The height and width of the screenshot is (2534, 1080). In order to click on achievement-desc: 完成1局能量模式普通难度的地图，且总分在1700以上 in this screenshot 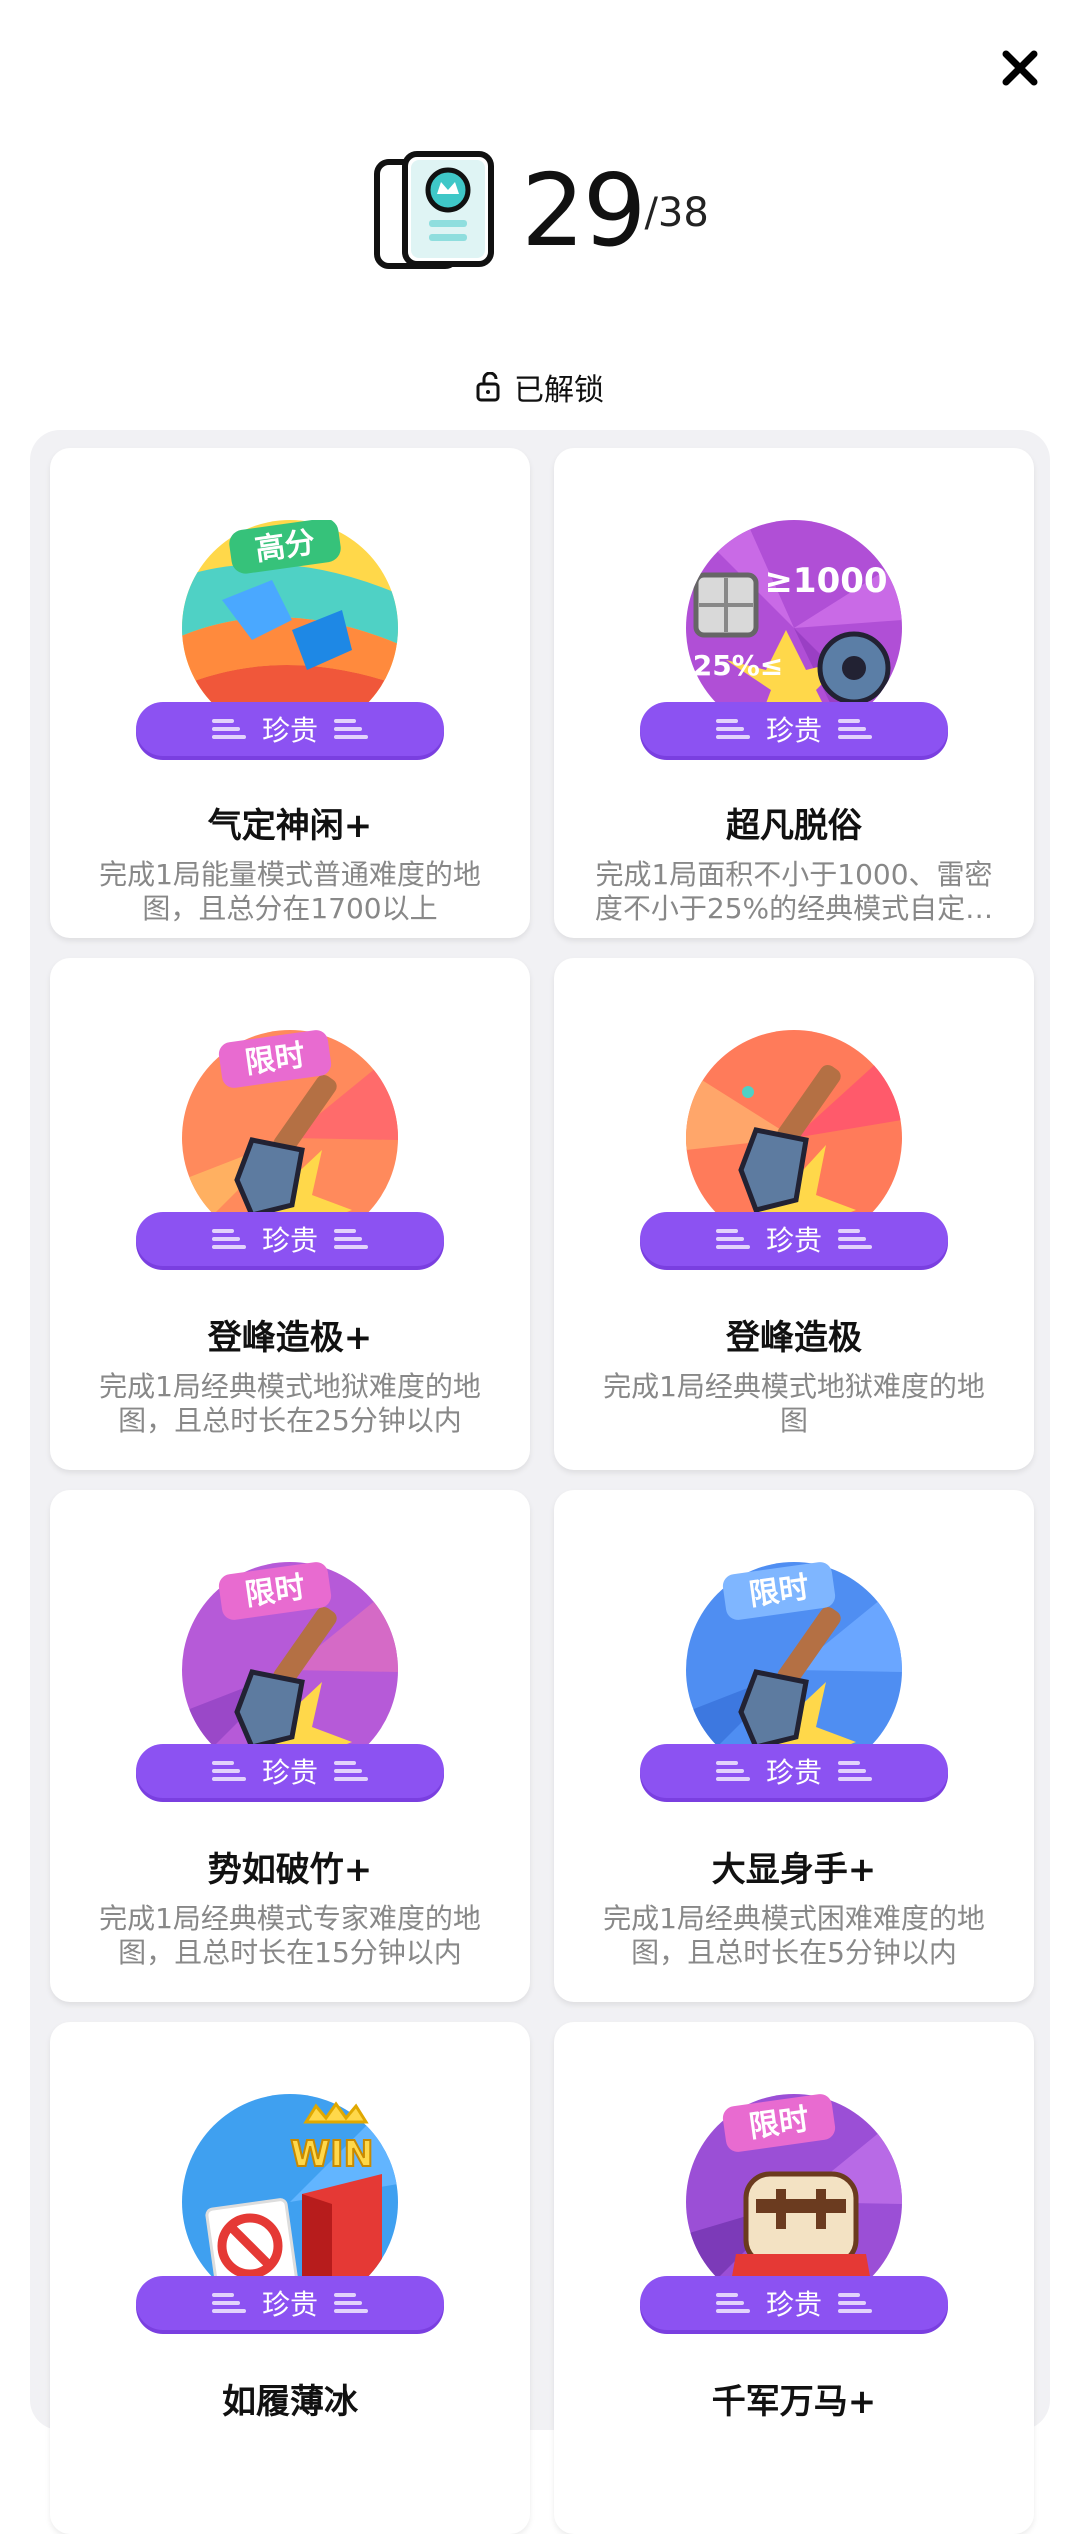, I will do `click(290, 891)`.